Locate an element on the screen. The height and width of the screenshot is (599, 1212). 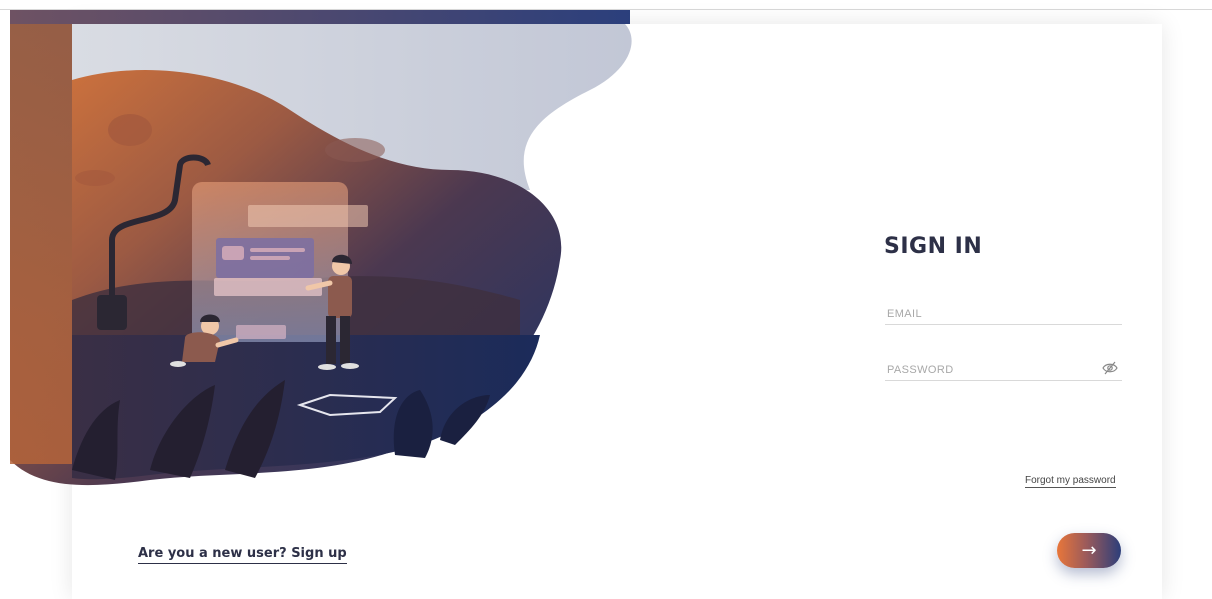
sign-in-submit-button: → is located at coordinates (1089, 550).